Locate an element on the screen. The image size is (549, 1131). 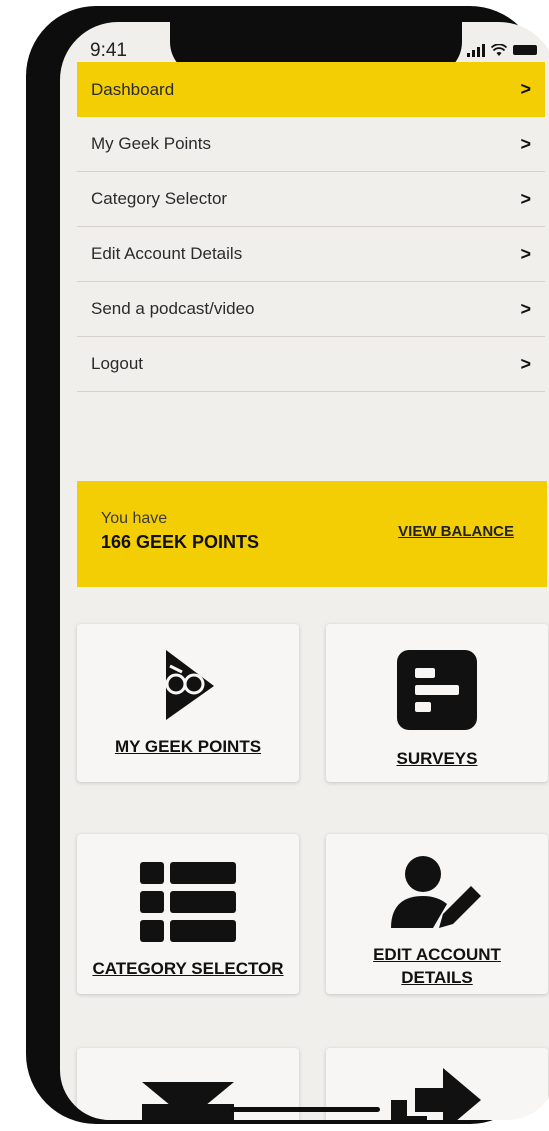
menu-item-edit-account: Edit Account Details > is located at coordinates (311, 254).